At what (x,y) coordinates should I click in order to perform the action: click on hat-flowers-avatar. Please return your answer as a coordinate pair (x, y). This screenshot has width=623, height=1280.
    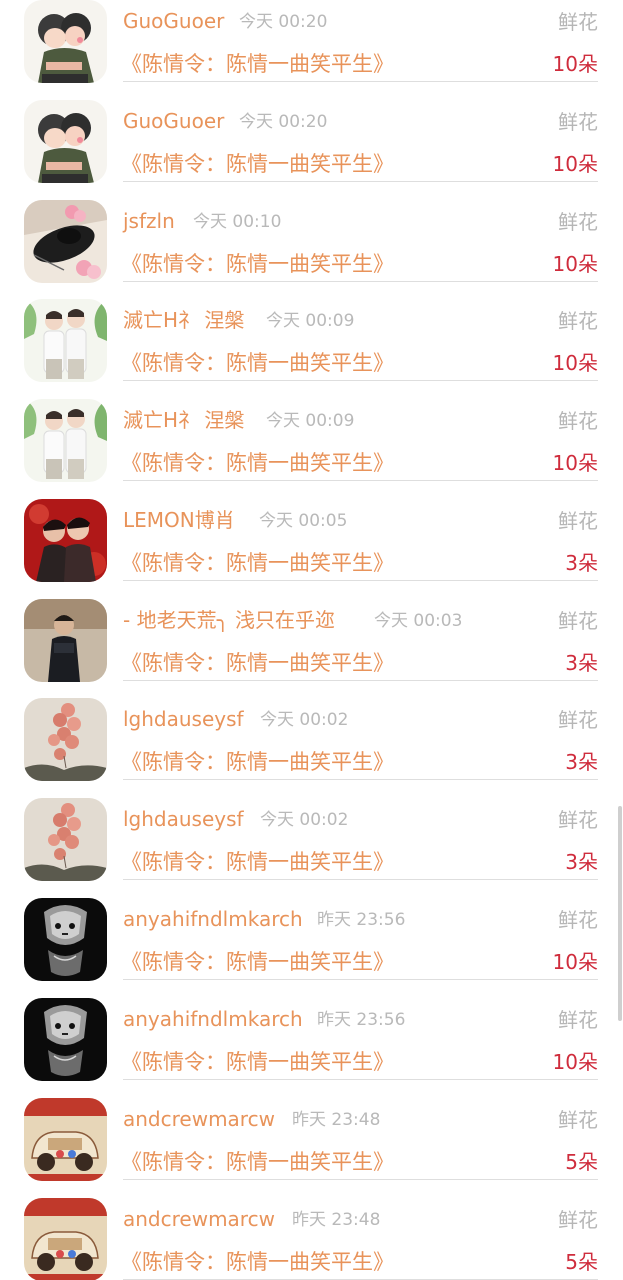
    Looking at the image, I should click on (65, 241).